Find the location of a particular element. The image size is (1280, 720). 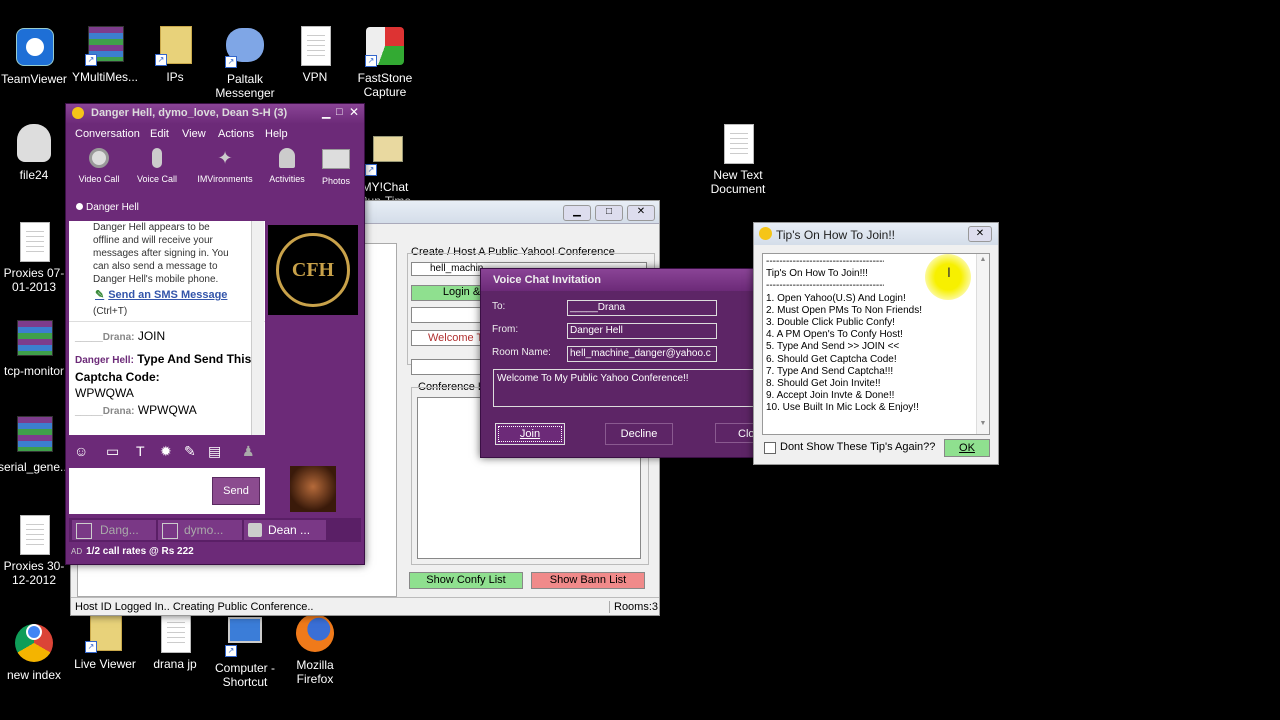

sms-link: ✎ Send an SMS Message is located at coordinates (161, 294).